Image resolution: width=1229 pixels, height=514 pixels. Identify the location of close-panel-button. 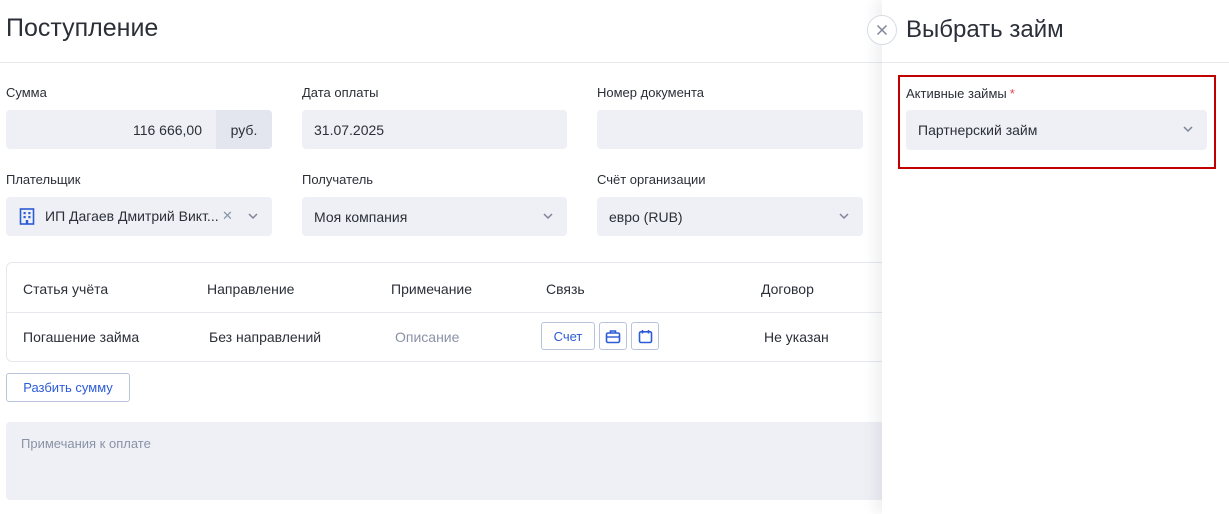
(882, 30).